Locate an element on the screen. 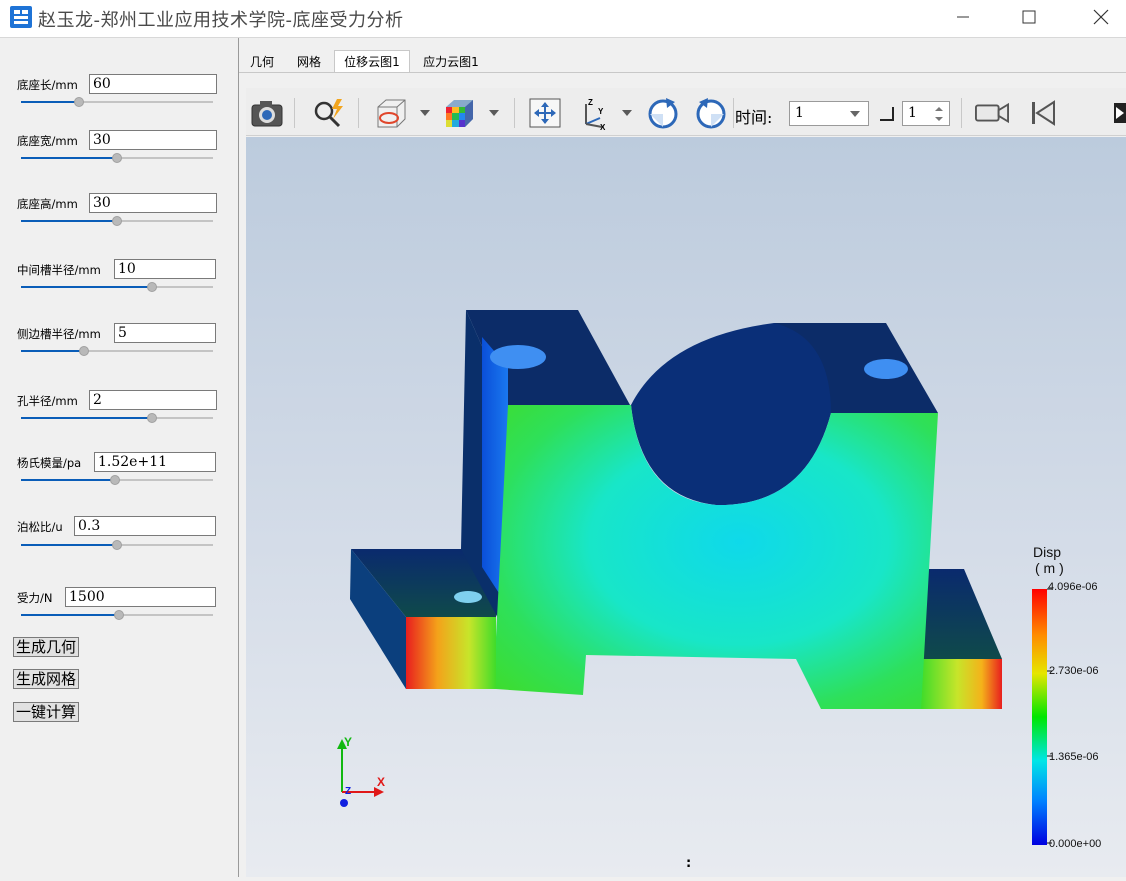  base-height-input: 30 is located at coordinates (153, 203).